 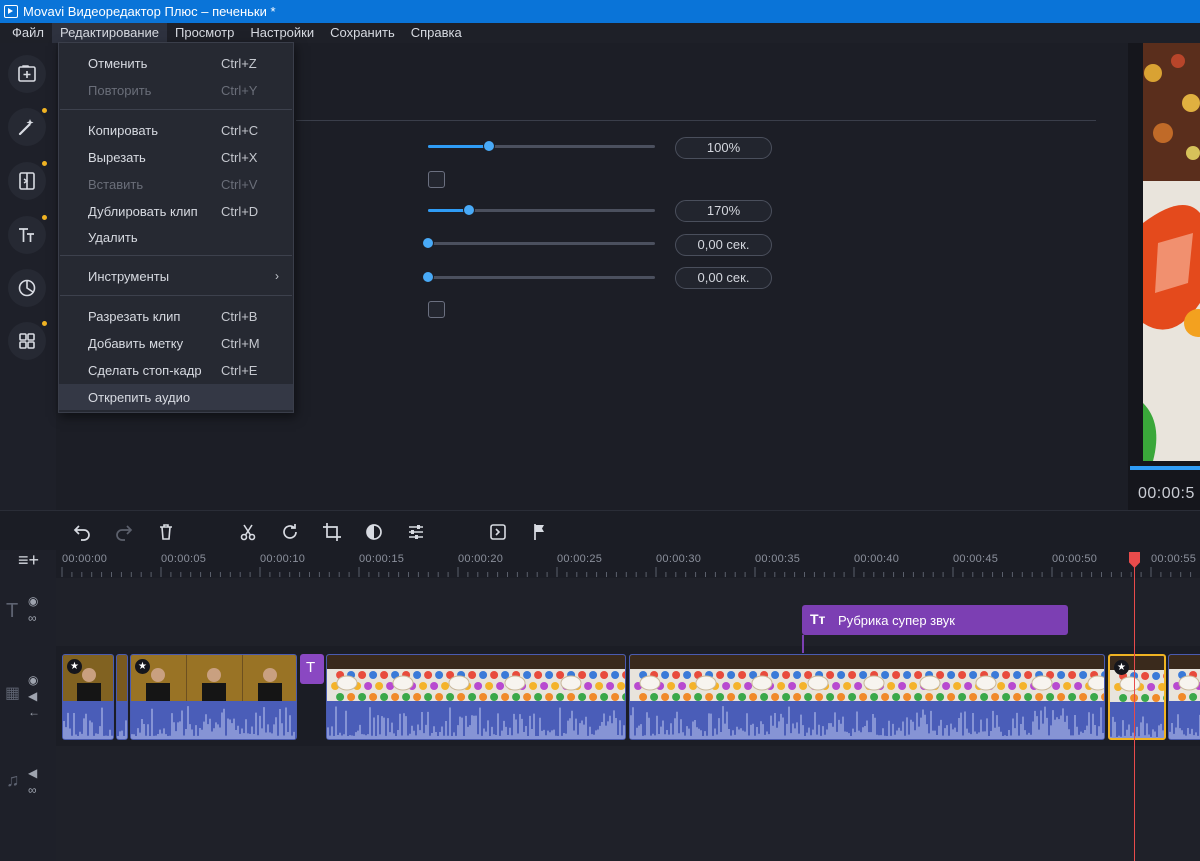 I want to click on add-marker-button, so click(x=540, y=532).